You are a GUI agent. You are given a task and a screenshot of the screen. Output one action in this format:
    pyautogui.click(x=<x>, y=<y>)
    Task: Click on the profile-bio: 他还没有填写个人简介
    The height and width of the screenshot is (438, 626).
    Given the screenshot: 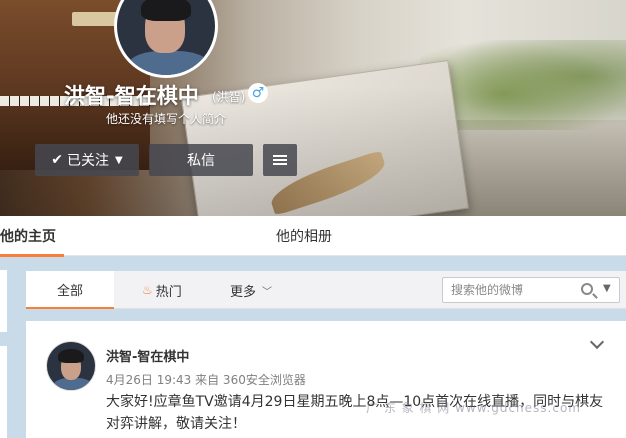 What is the action you would take?
    pyautogui.click(x=166, y=119)
    